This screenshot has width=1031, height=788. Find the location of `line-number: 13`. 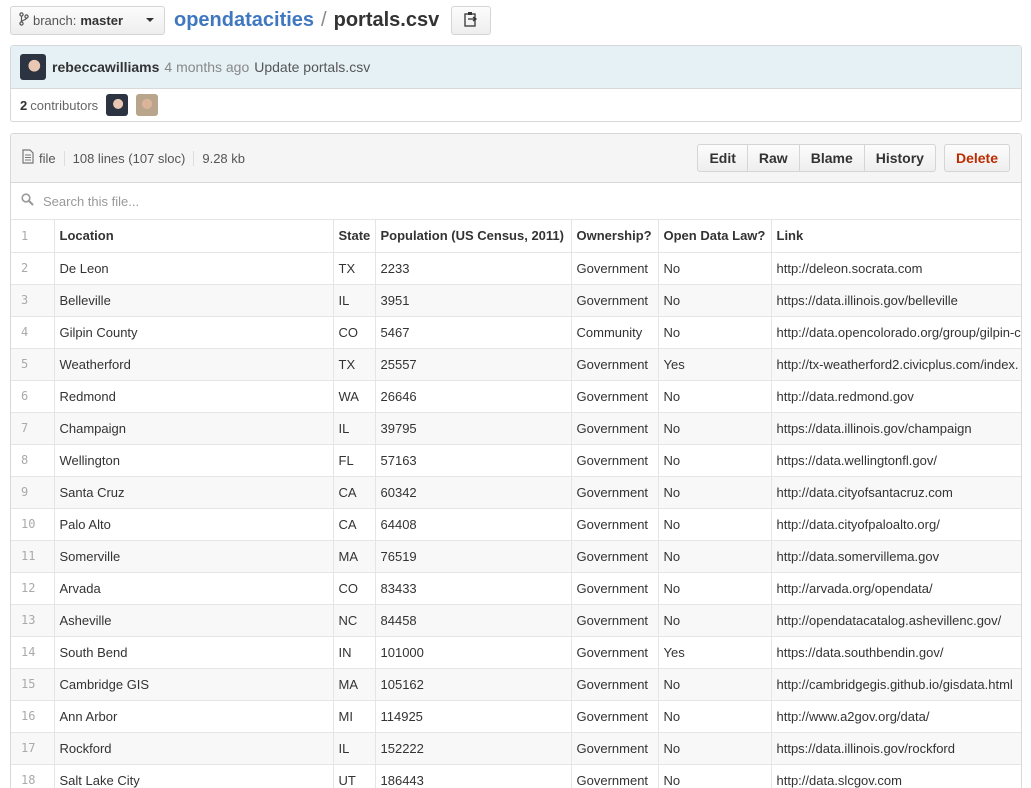

line-number: 13 is located at coordinates (33, 620).